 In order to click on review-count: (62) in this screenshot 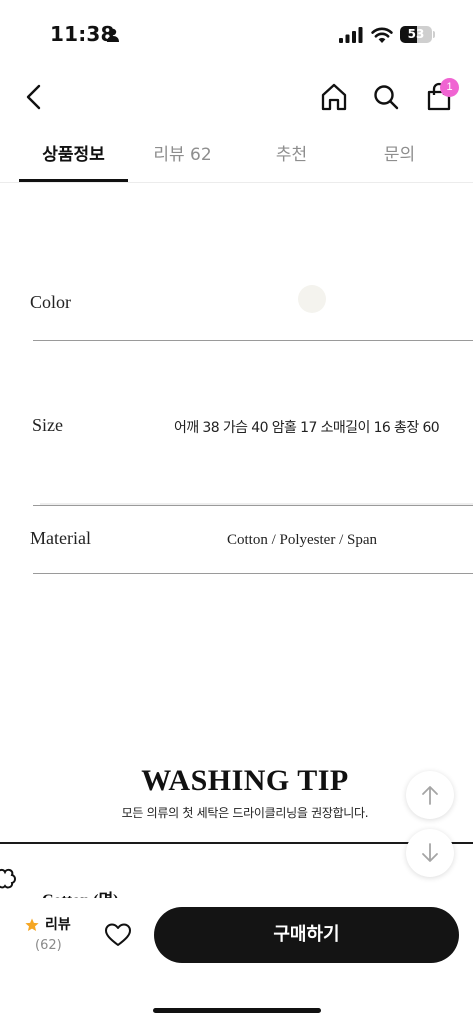, I will do `click(48, 945)`.